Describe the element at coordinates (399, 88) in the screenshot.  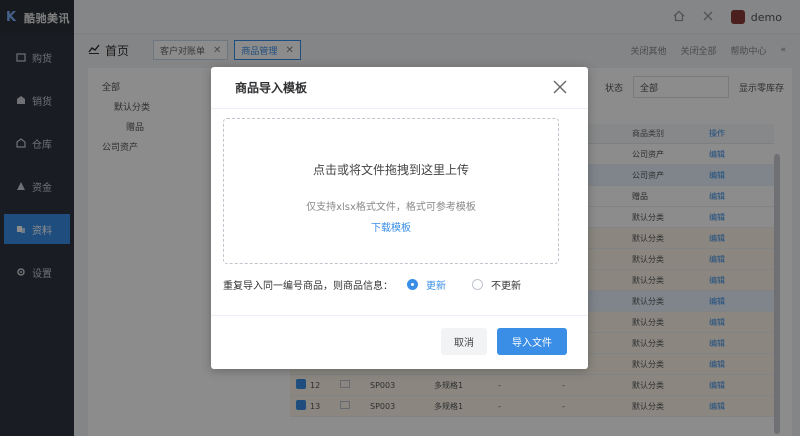
I see `modal-header: 商品导入模板` at that location.